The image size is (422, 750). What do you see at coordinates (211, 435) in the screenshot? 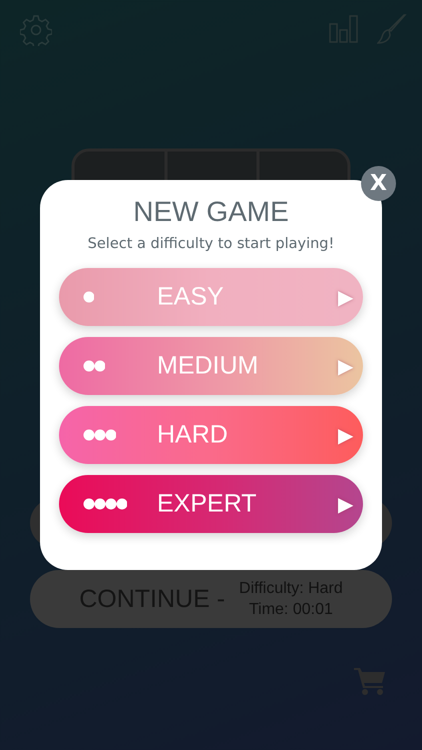
I see `difficulty-button: HARD ▶` at bounding box center [211, 435].